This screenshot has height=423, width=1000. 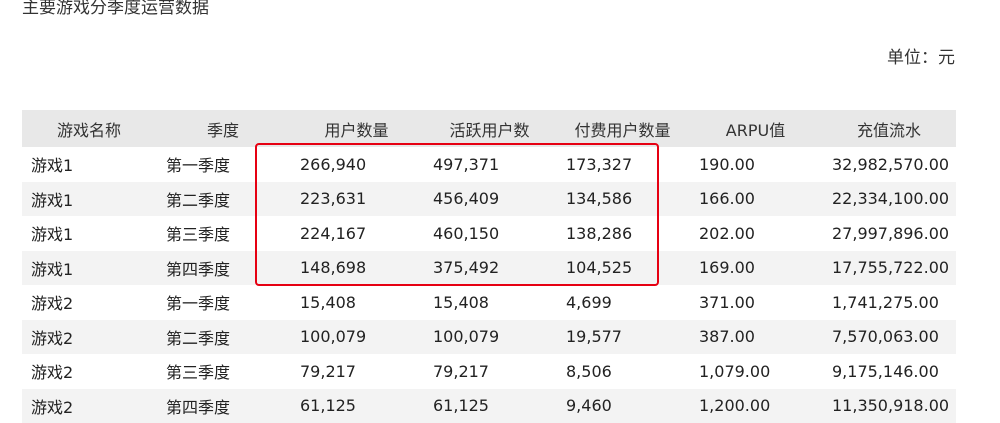 What do you see at coordinates (356, 233) in the screenshot?
I see `cell-user-count: 224,167` at bounding box center [356, 233].